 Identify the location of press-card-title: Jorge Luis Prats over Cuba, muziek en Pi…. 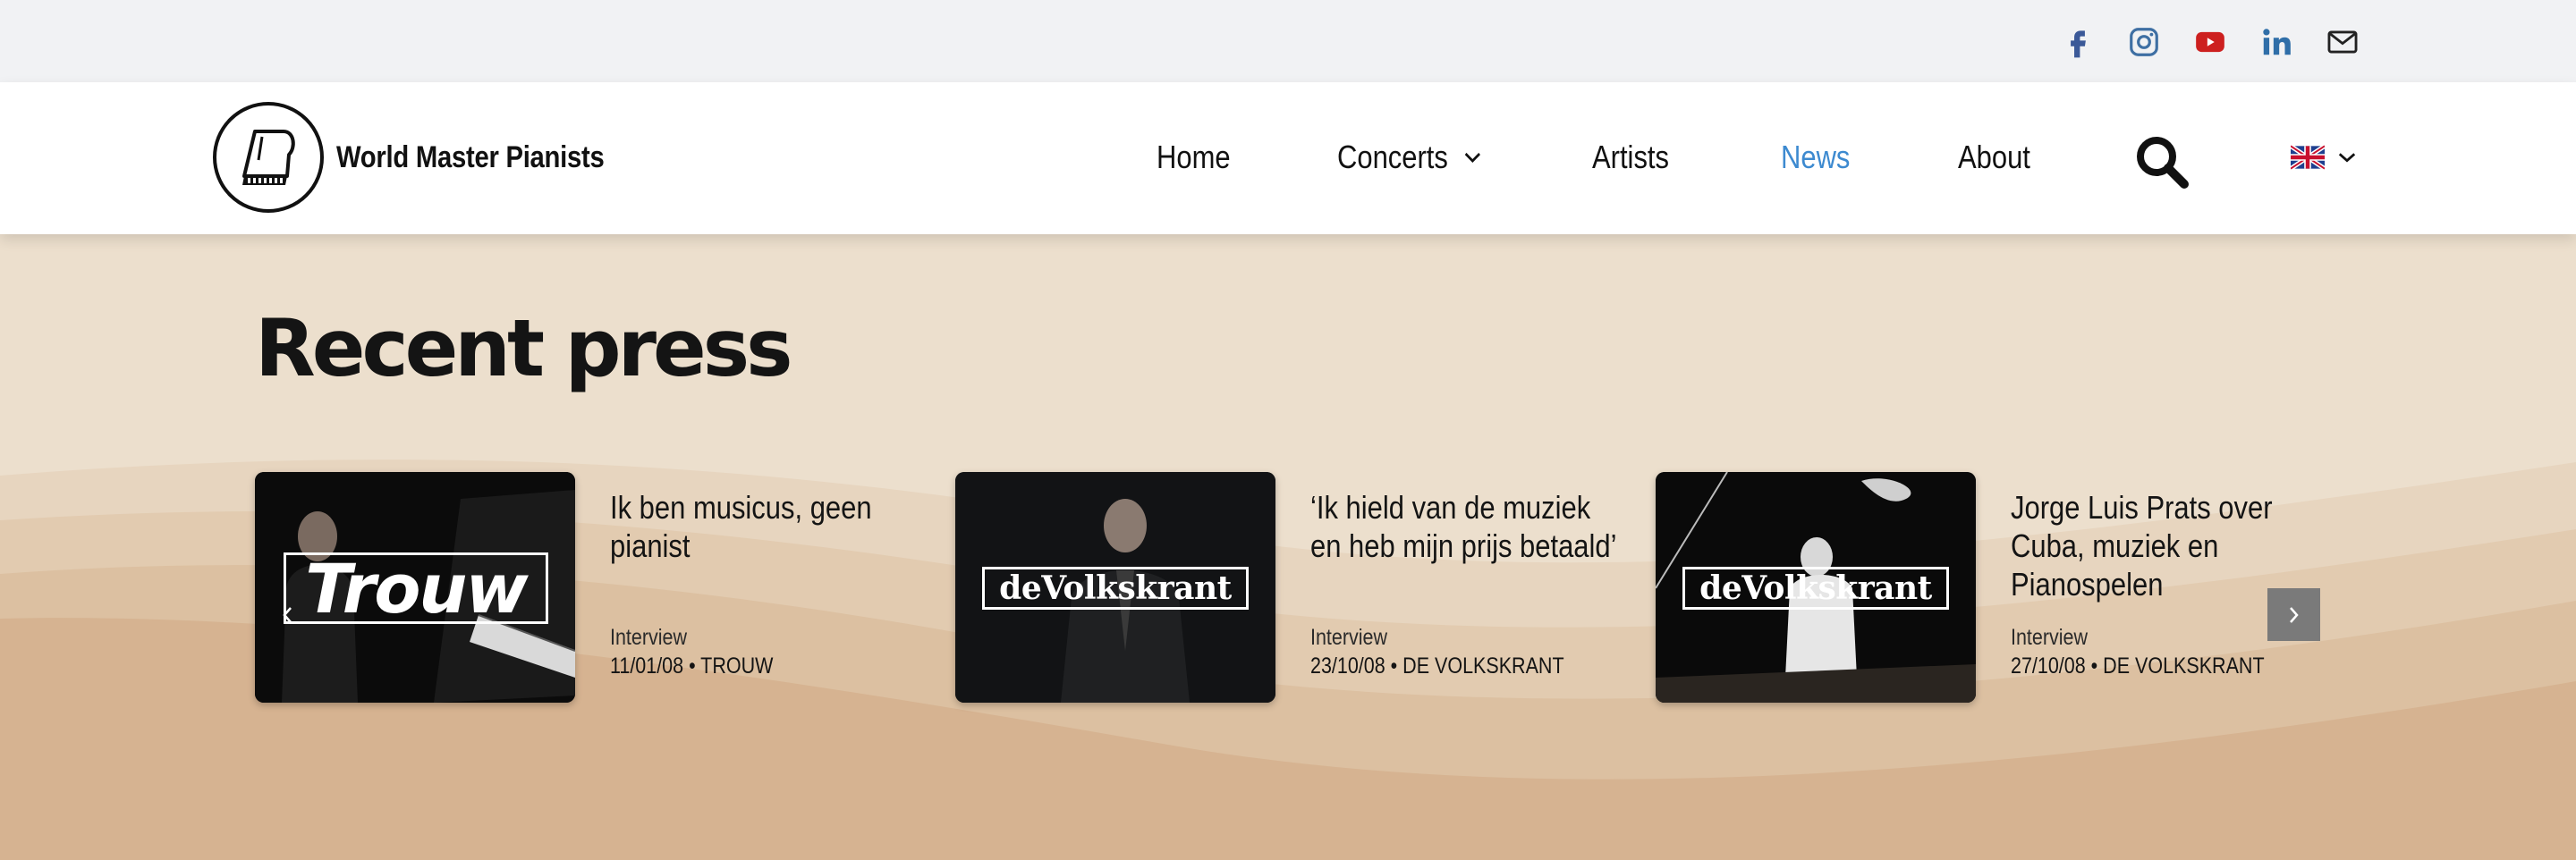
(2164, 546).